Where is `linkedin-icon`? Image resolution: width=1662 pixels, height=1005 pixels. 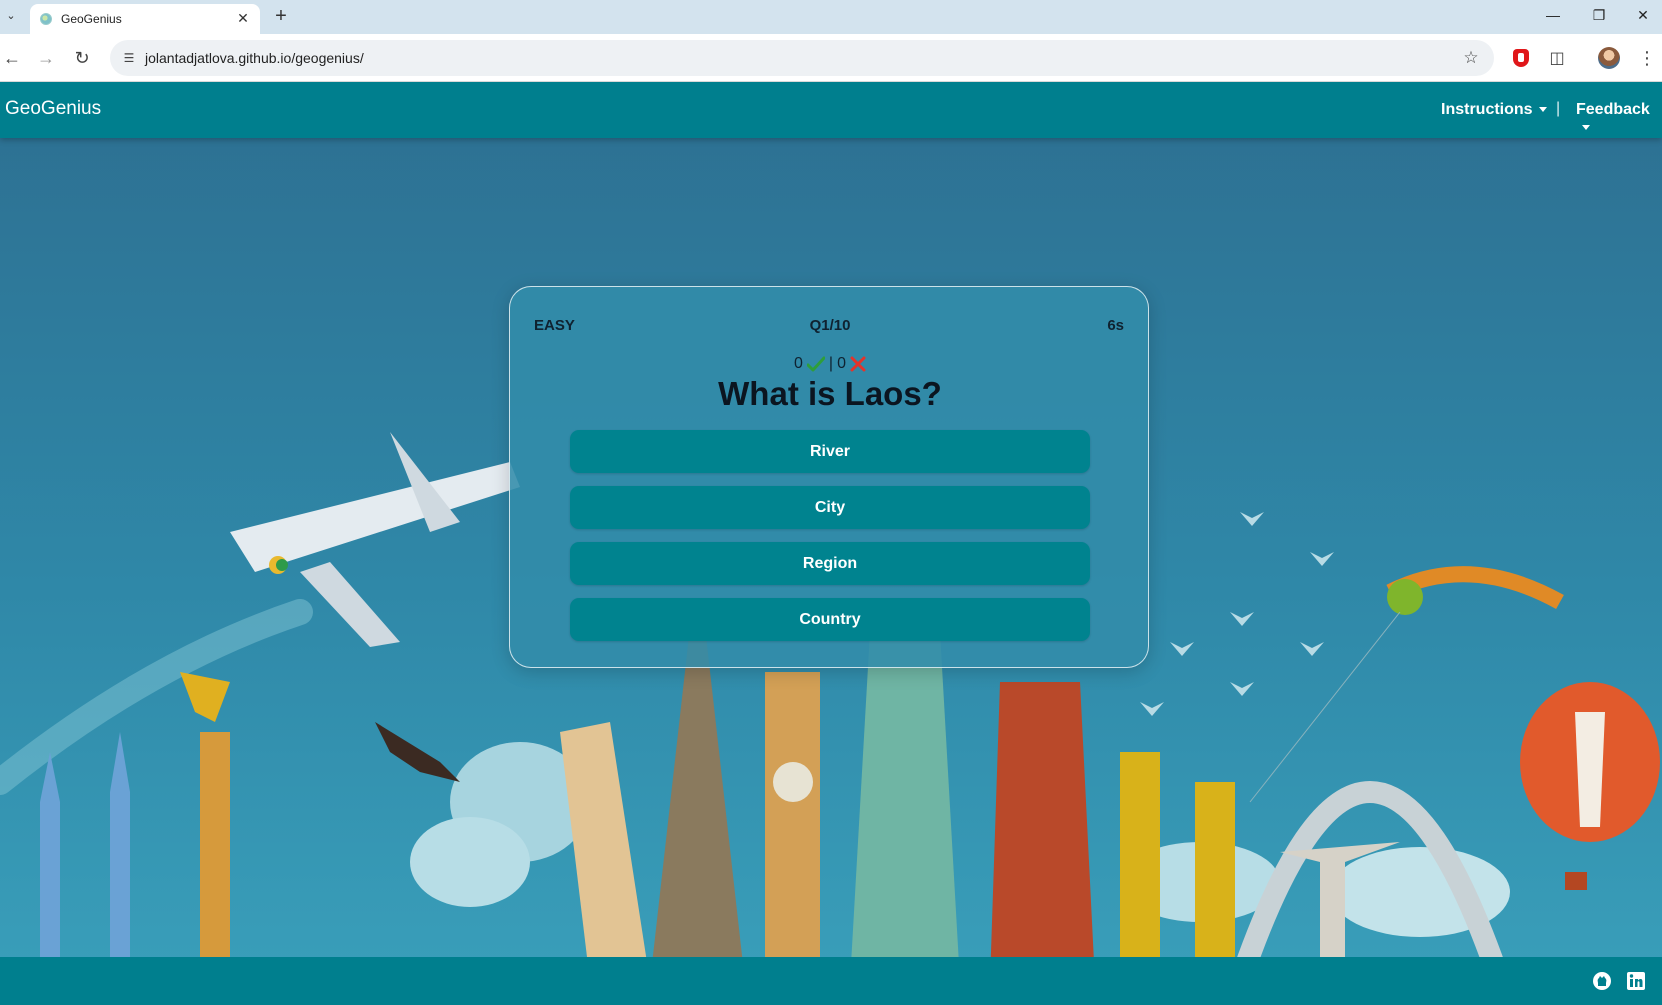 linkedin-icon is located at coordinates (1636, 981).